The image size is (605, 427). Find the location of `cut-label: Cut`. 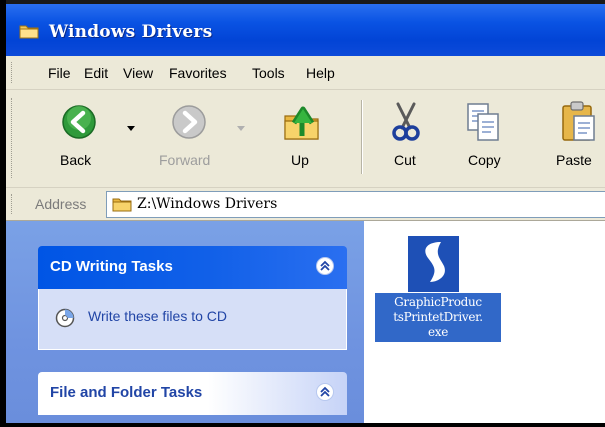

cut-label: Cut is located at coordinates (405, 160).